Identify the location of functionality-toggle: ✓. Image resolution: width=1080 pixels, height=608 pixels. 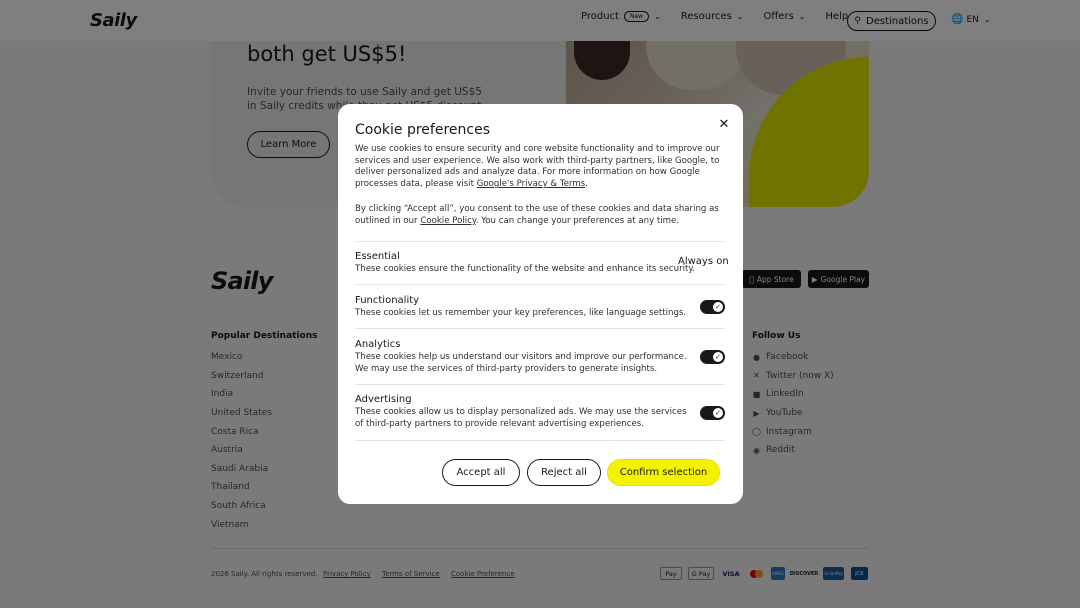
(712, 307).